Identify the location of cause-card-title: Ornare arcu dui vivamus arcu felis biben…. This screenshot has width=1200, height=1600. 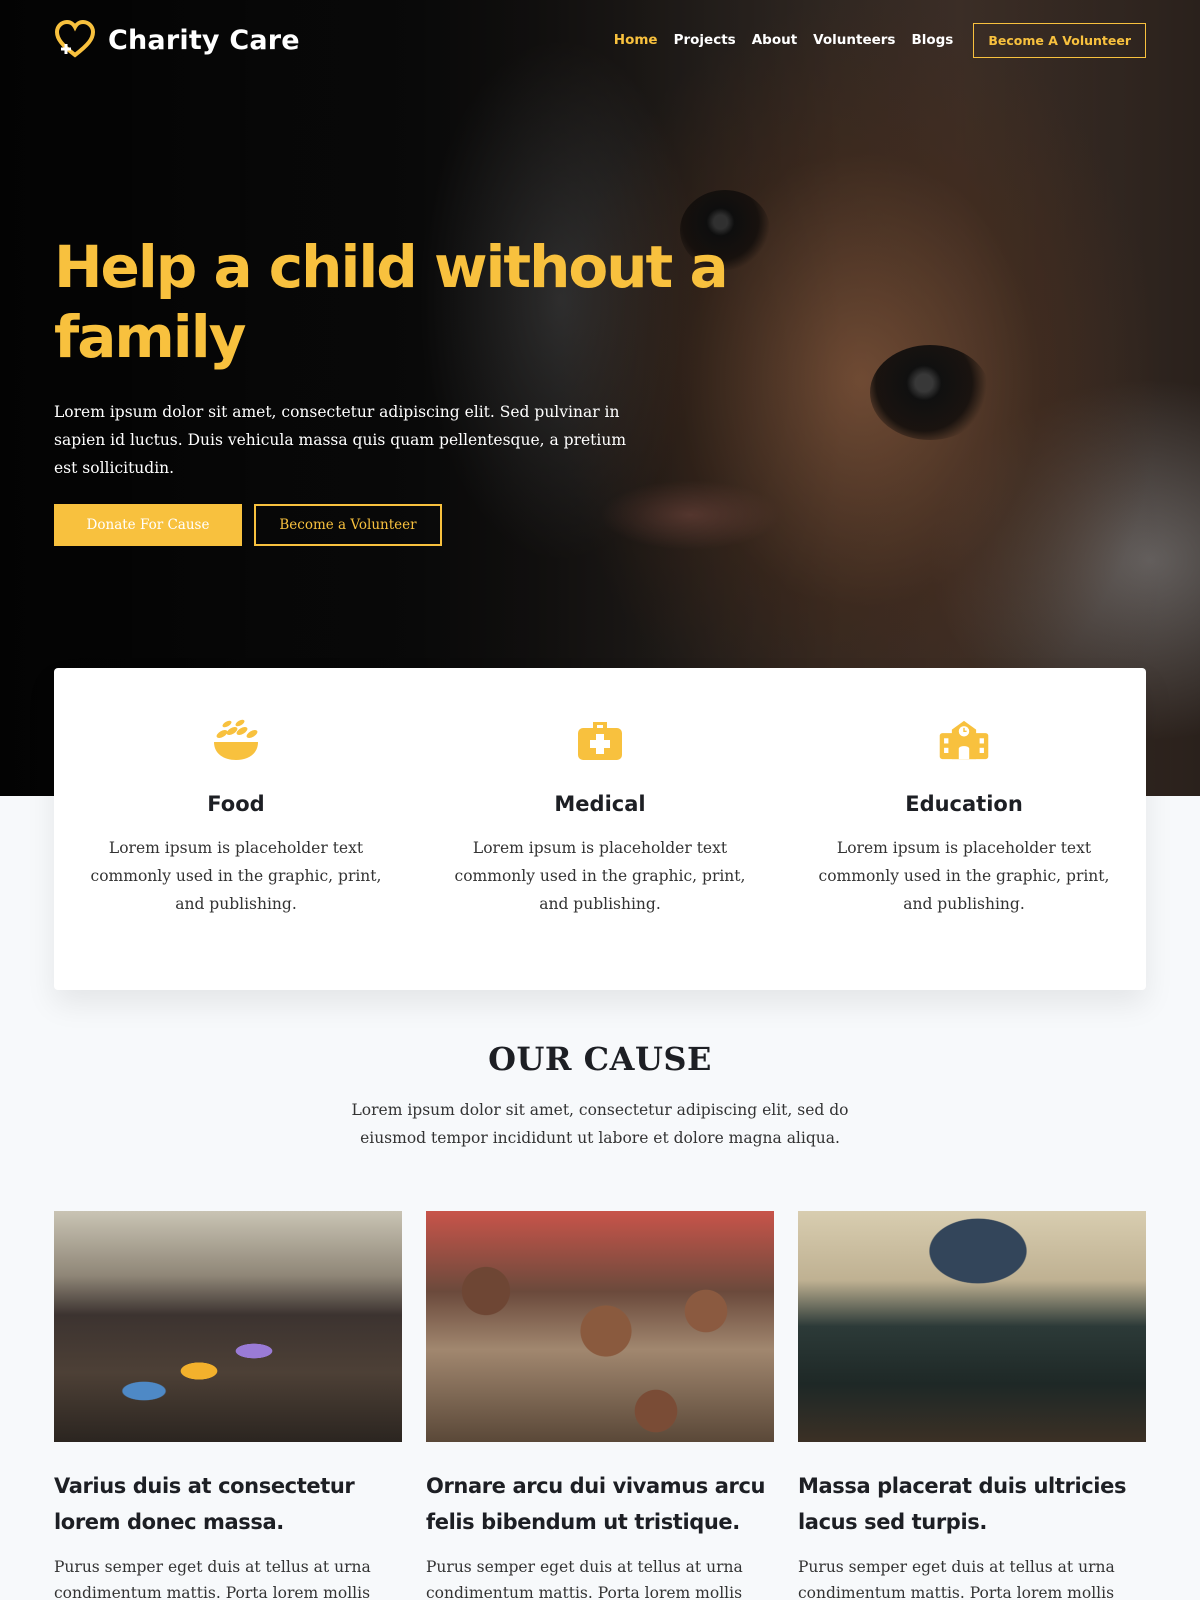
(600, 1504).